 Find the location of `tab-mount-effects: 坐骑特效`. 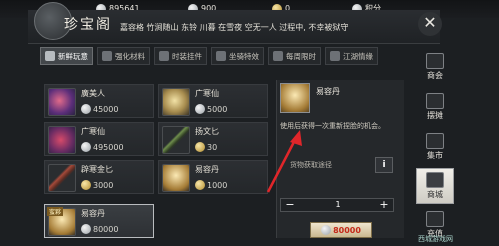

tab-mount-effects: 坐骑特效 is located at coordinates (237, 56).